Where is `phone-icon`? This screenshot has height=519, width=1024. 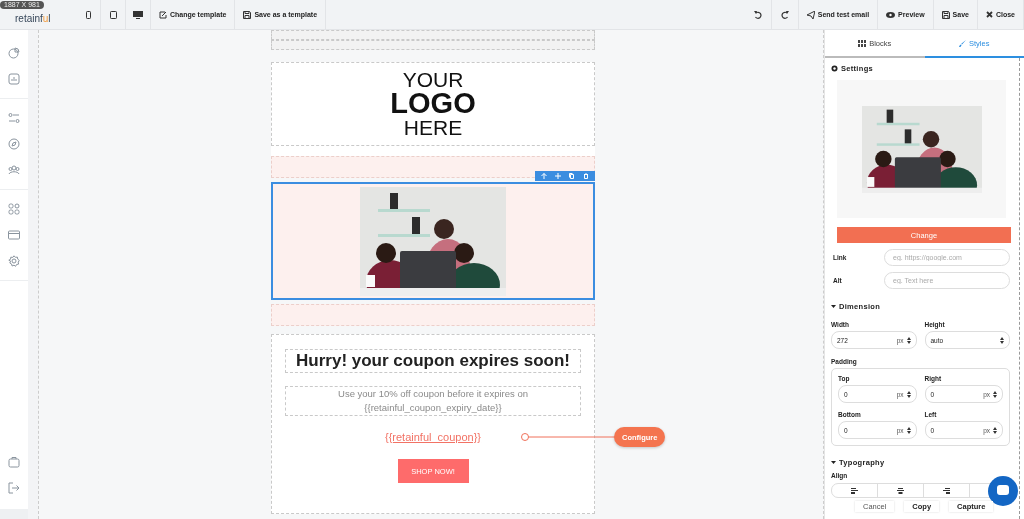 phone-icon is located at coordinates (88, 14).